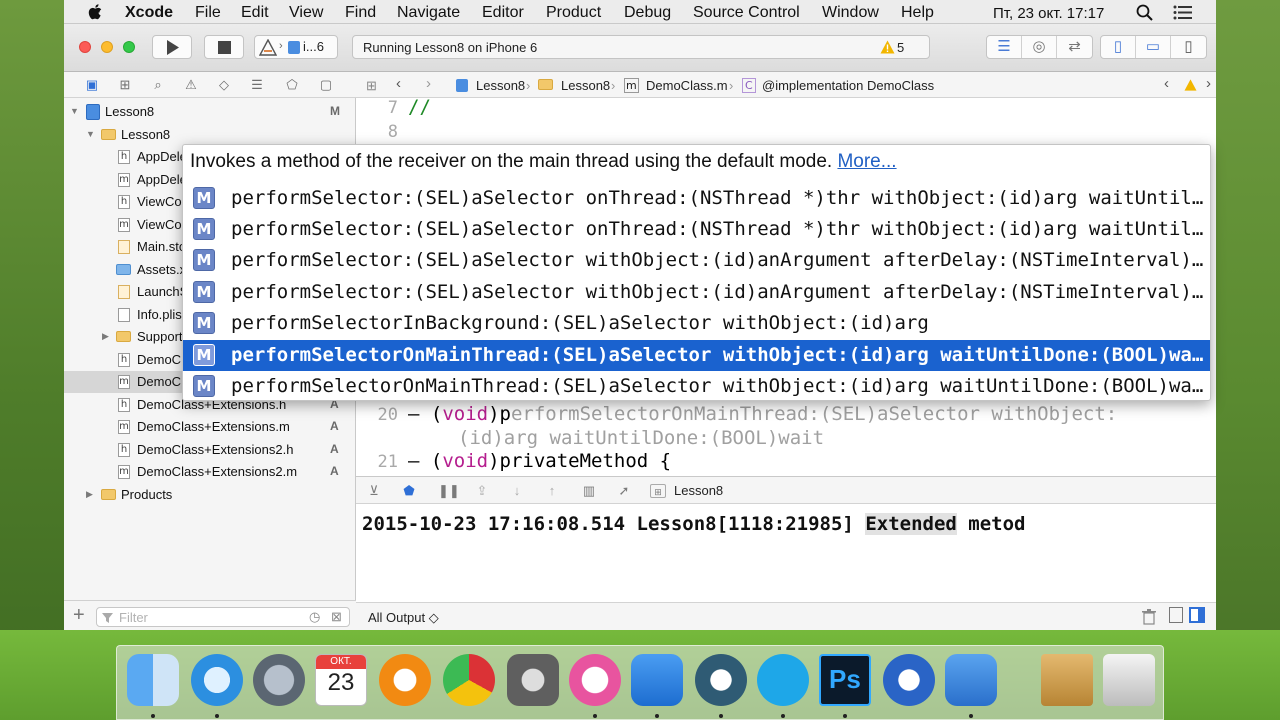  What do you see at coordinates (314, 617) in the screenshot?
I see `recent-files-icon: ◷` at bounding box center [314, 617].